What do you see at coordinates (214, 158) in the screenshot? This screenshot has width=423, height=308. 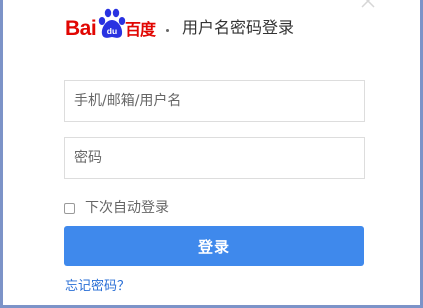 I see `password-input` at bounding box center [214, 158].